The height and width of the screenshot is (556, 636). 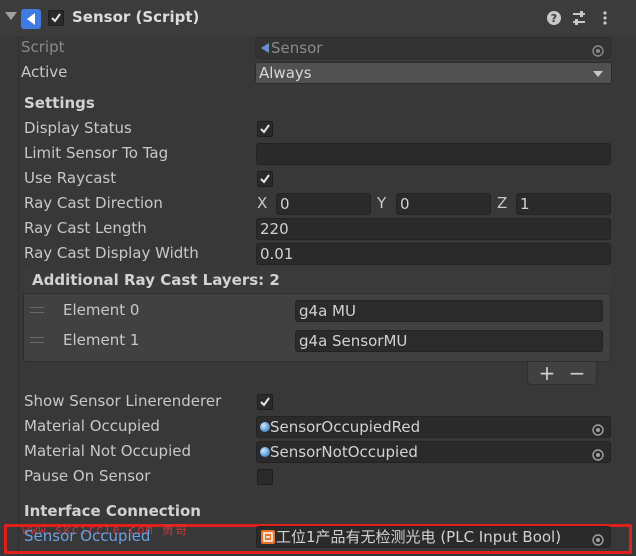 I want to click on indent-divider, so click(x=18, y=296).